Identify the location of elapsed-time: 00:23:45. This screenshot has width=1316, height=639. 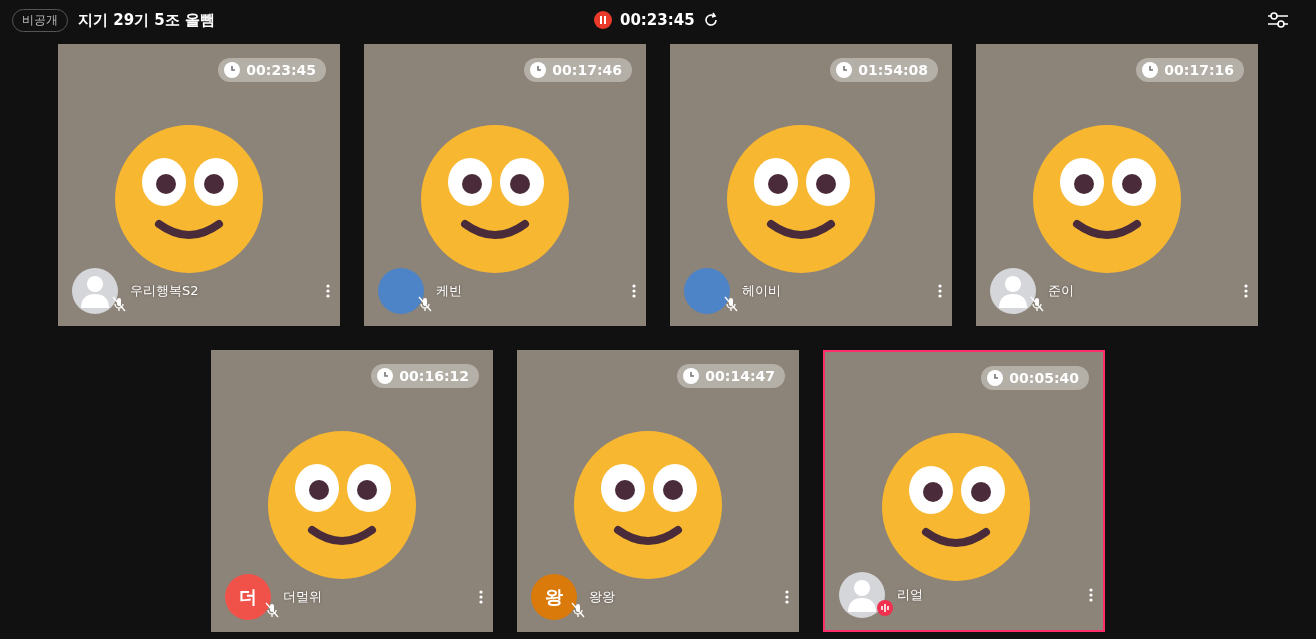
(657, 20).